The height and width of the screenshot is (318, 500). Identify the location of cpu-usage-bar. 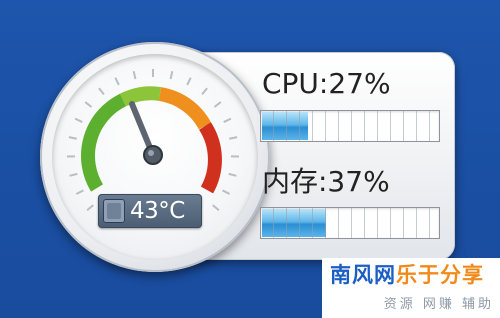
(350, 126).